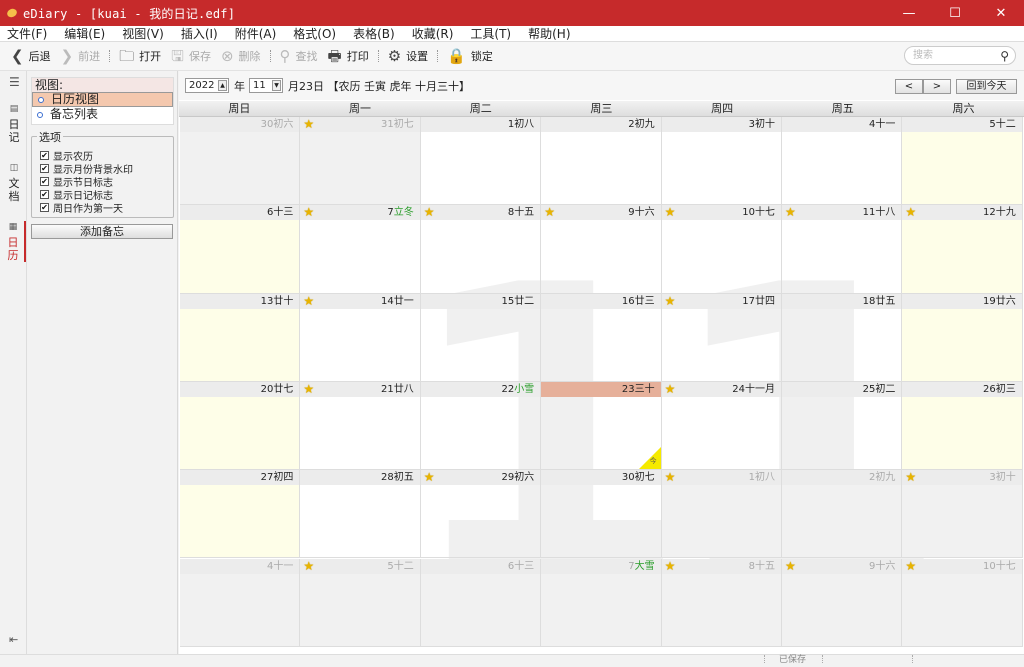 This screenshot has width=1024, height=667. Describe the element at coordinates (191, 56) in the screenshot. I see `save-button: 🖫 保存` at that location.